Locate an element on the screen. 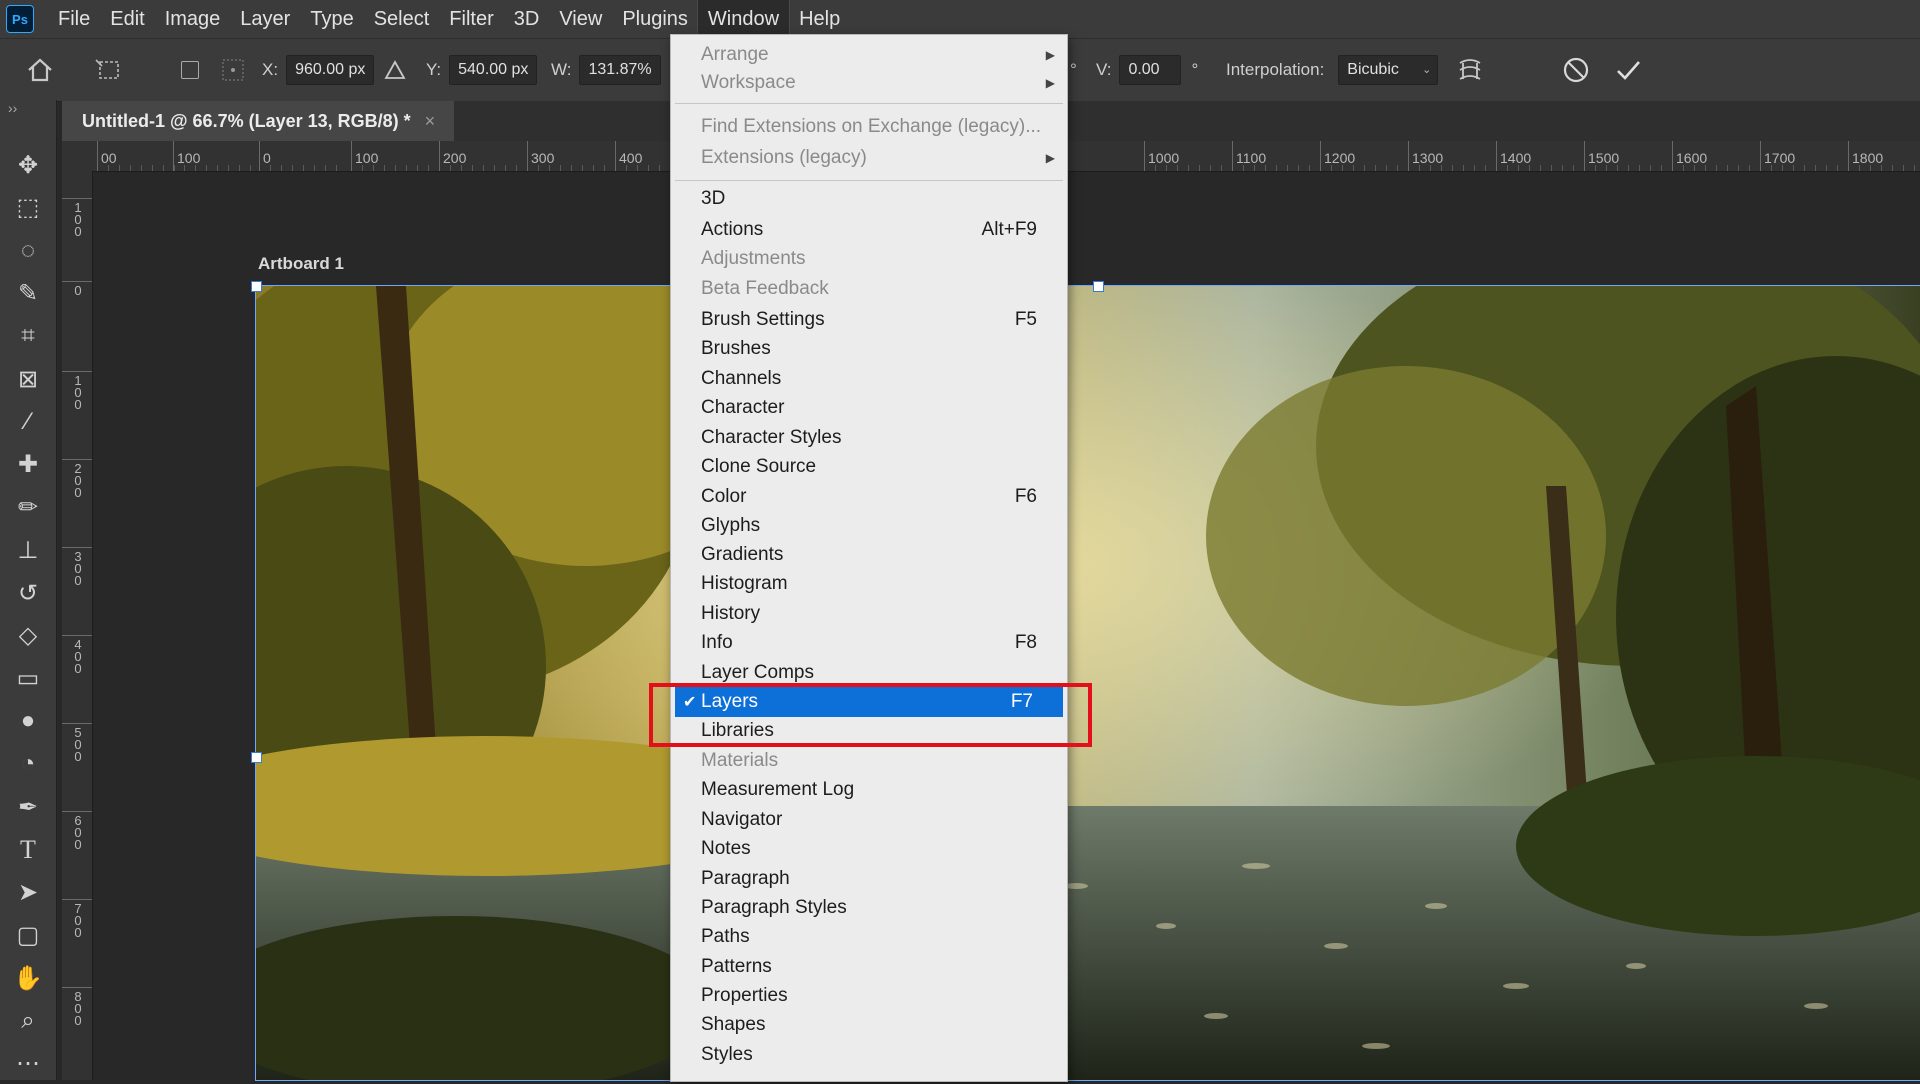  window-menu-item-libraries: Libraries is located at coordinates (869, 731).